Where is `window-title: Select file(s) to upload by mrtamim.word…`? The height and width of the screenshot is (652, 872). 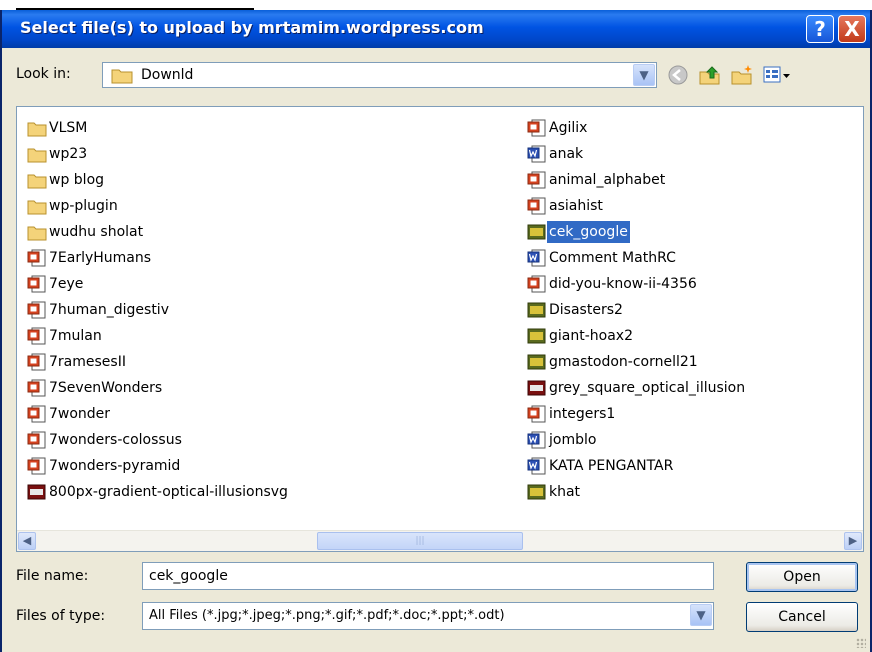
window-title: Select file(s) to upload by mrtamim.word… is located at coordinates (252, 27).